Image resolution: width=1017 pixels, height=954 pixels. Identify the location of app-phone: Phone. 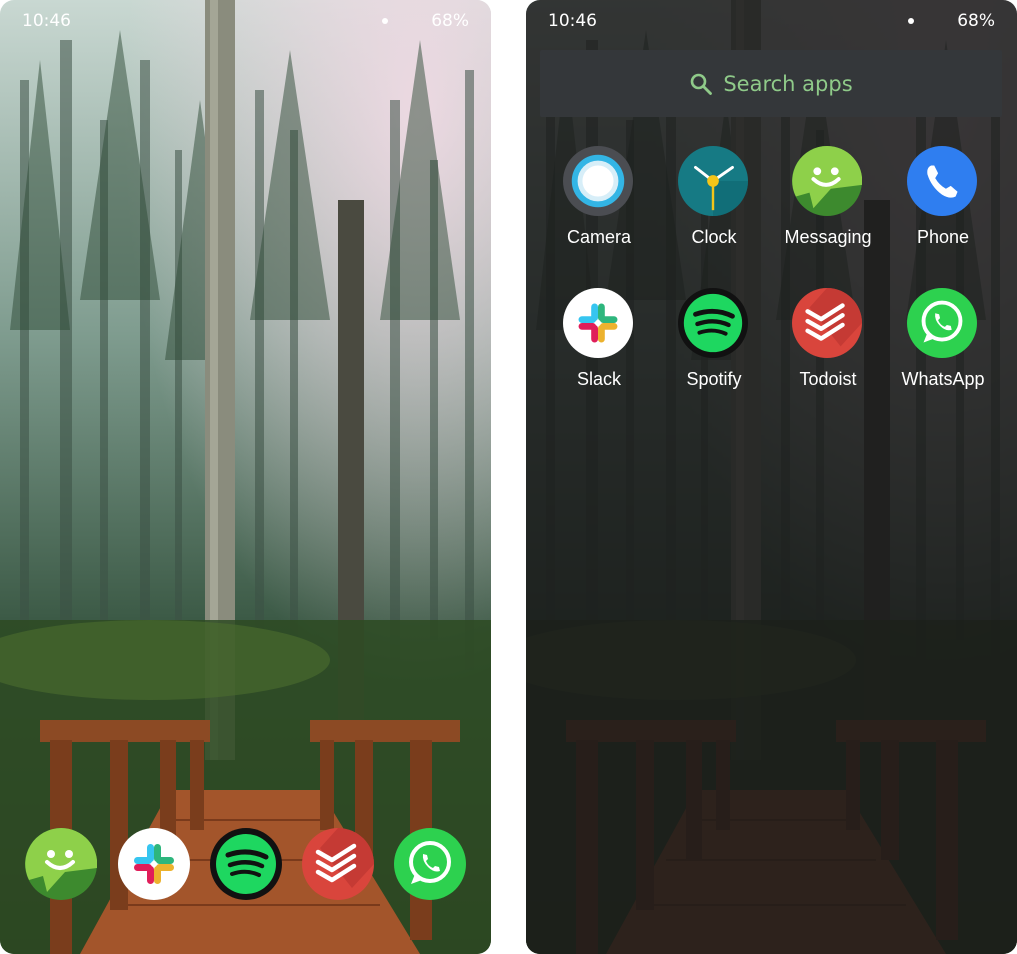
(943, 206).